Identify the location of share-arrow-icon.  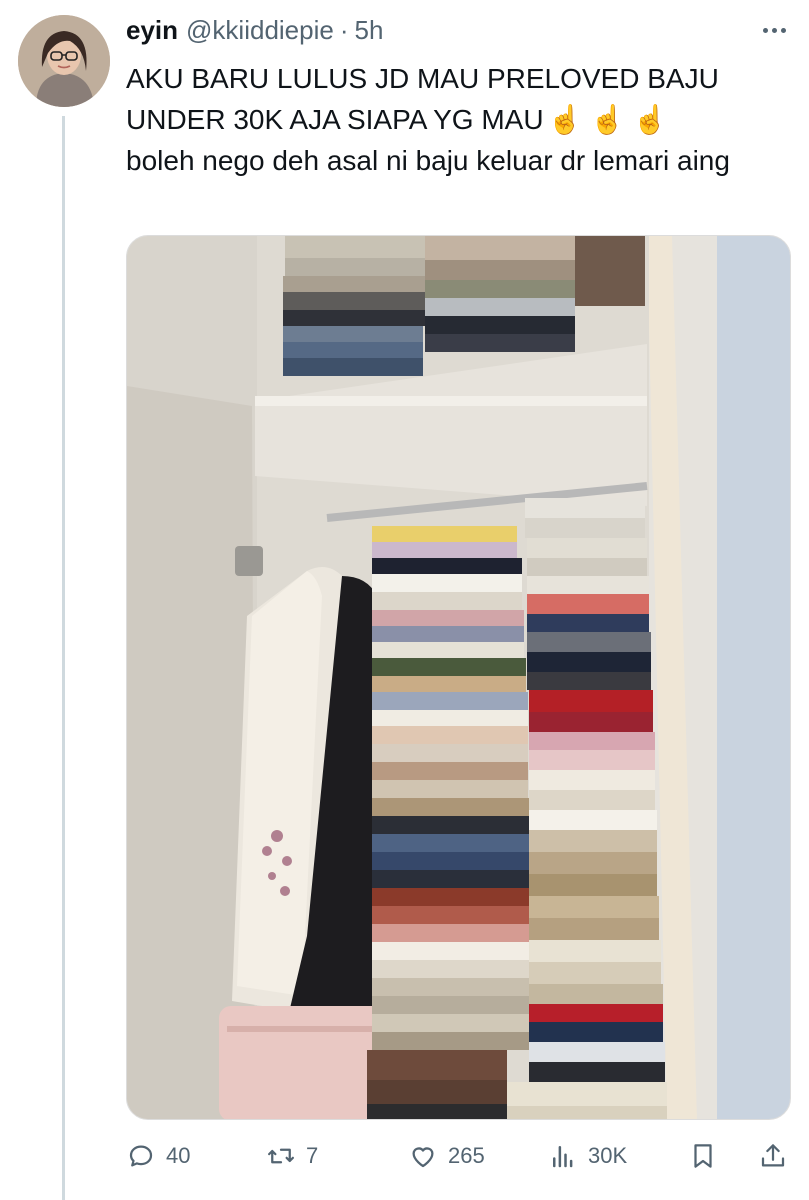
(773, 1155).